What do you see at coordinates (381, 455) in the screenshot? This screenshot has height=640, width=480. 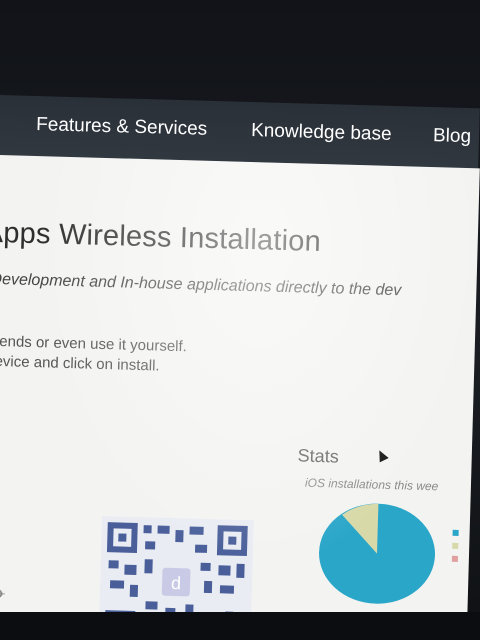 I see `cursor-arrow-icon` at bounding box center [381, 455].